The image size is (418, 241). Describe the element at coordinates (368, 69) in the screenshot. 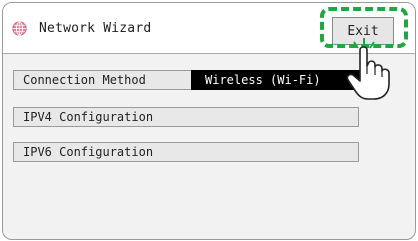

I see `hand-pointer-icon` at that location.